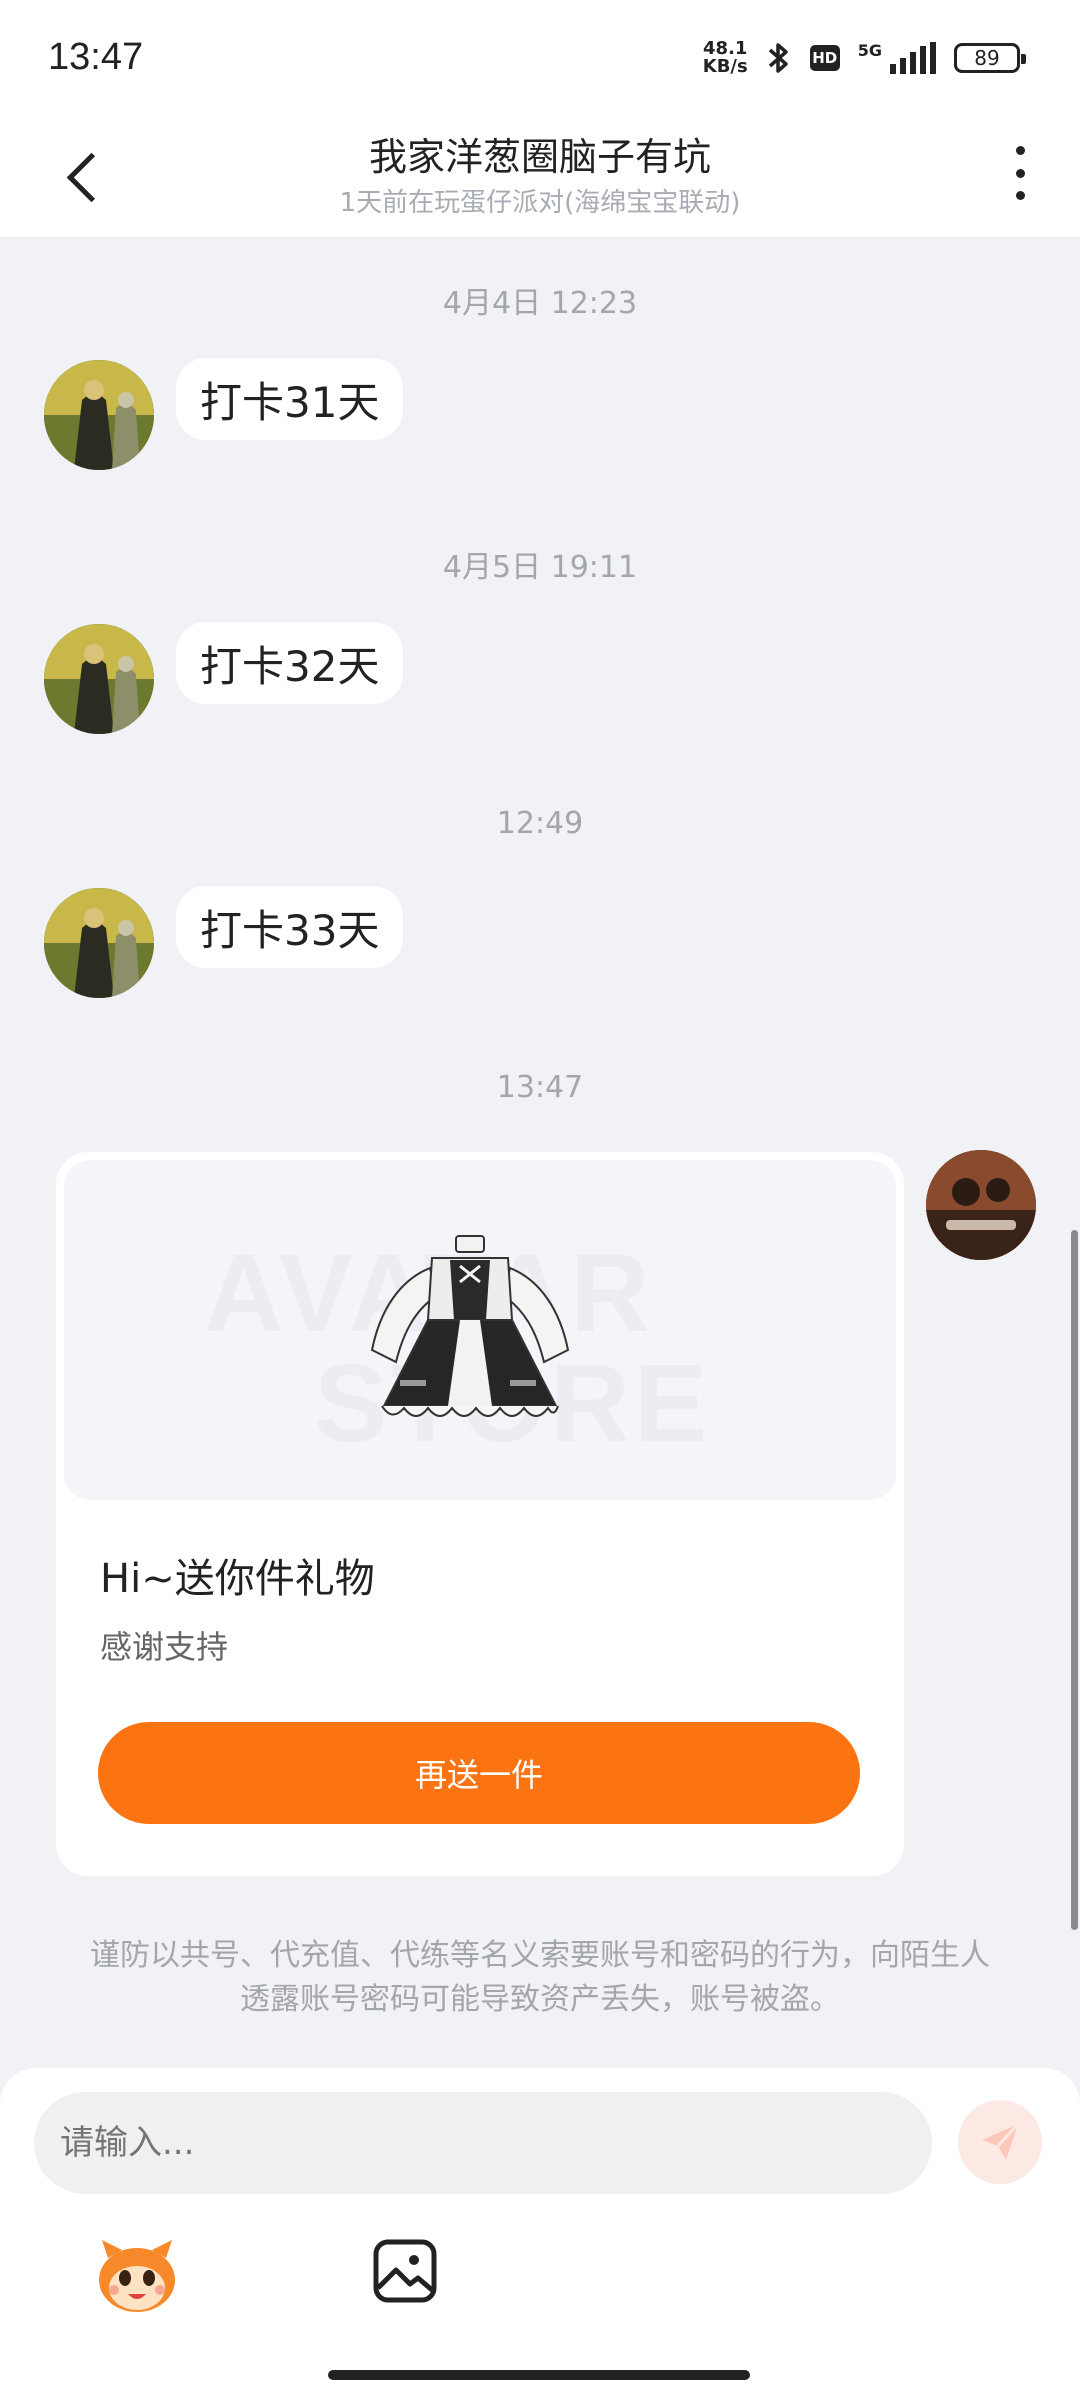  I want to click on image-icon, so click(405, 2271).